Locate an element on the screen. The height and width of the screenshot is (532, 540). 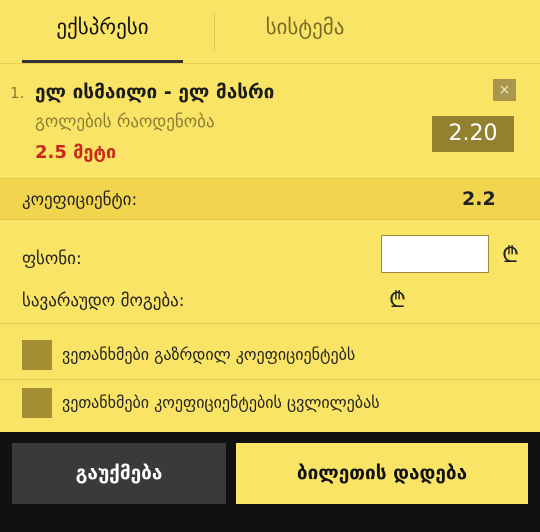
bet-match-title: ელ ისმაილი - ელ მასრი is located at coordinates (155, 92).